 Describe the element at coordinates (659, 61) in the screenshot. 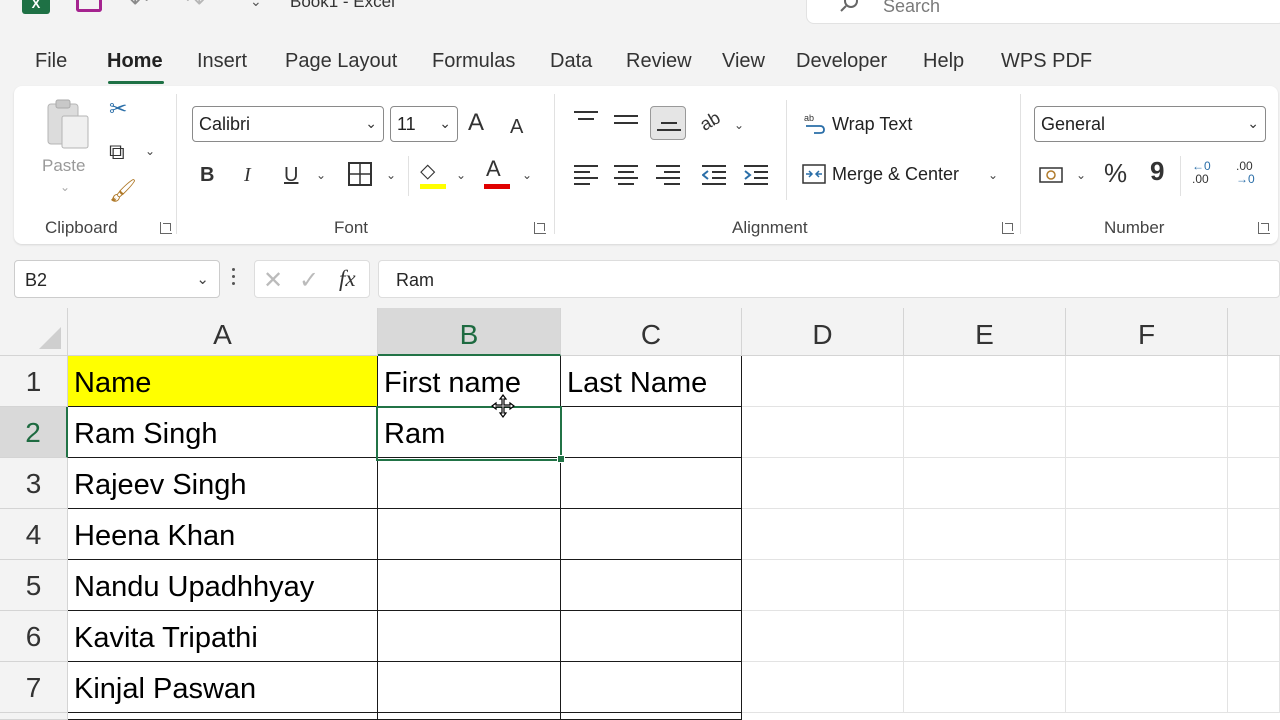

I see `tab-review: Review` at that location.